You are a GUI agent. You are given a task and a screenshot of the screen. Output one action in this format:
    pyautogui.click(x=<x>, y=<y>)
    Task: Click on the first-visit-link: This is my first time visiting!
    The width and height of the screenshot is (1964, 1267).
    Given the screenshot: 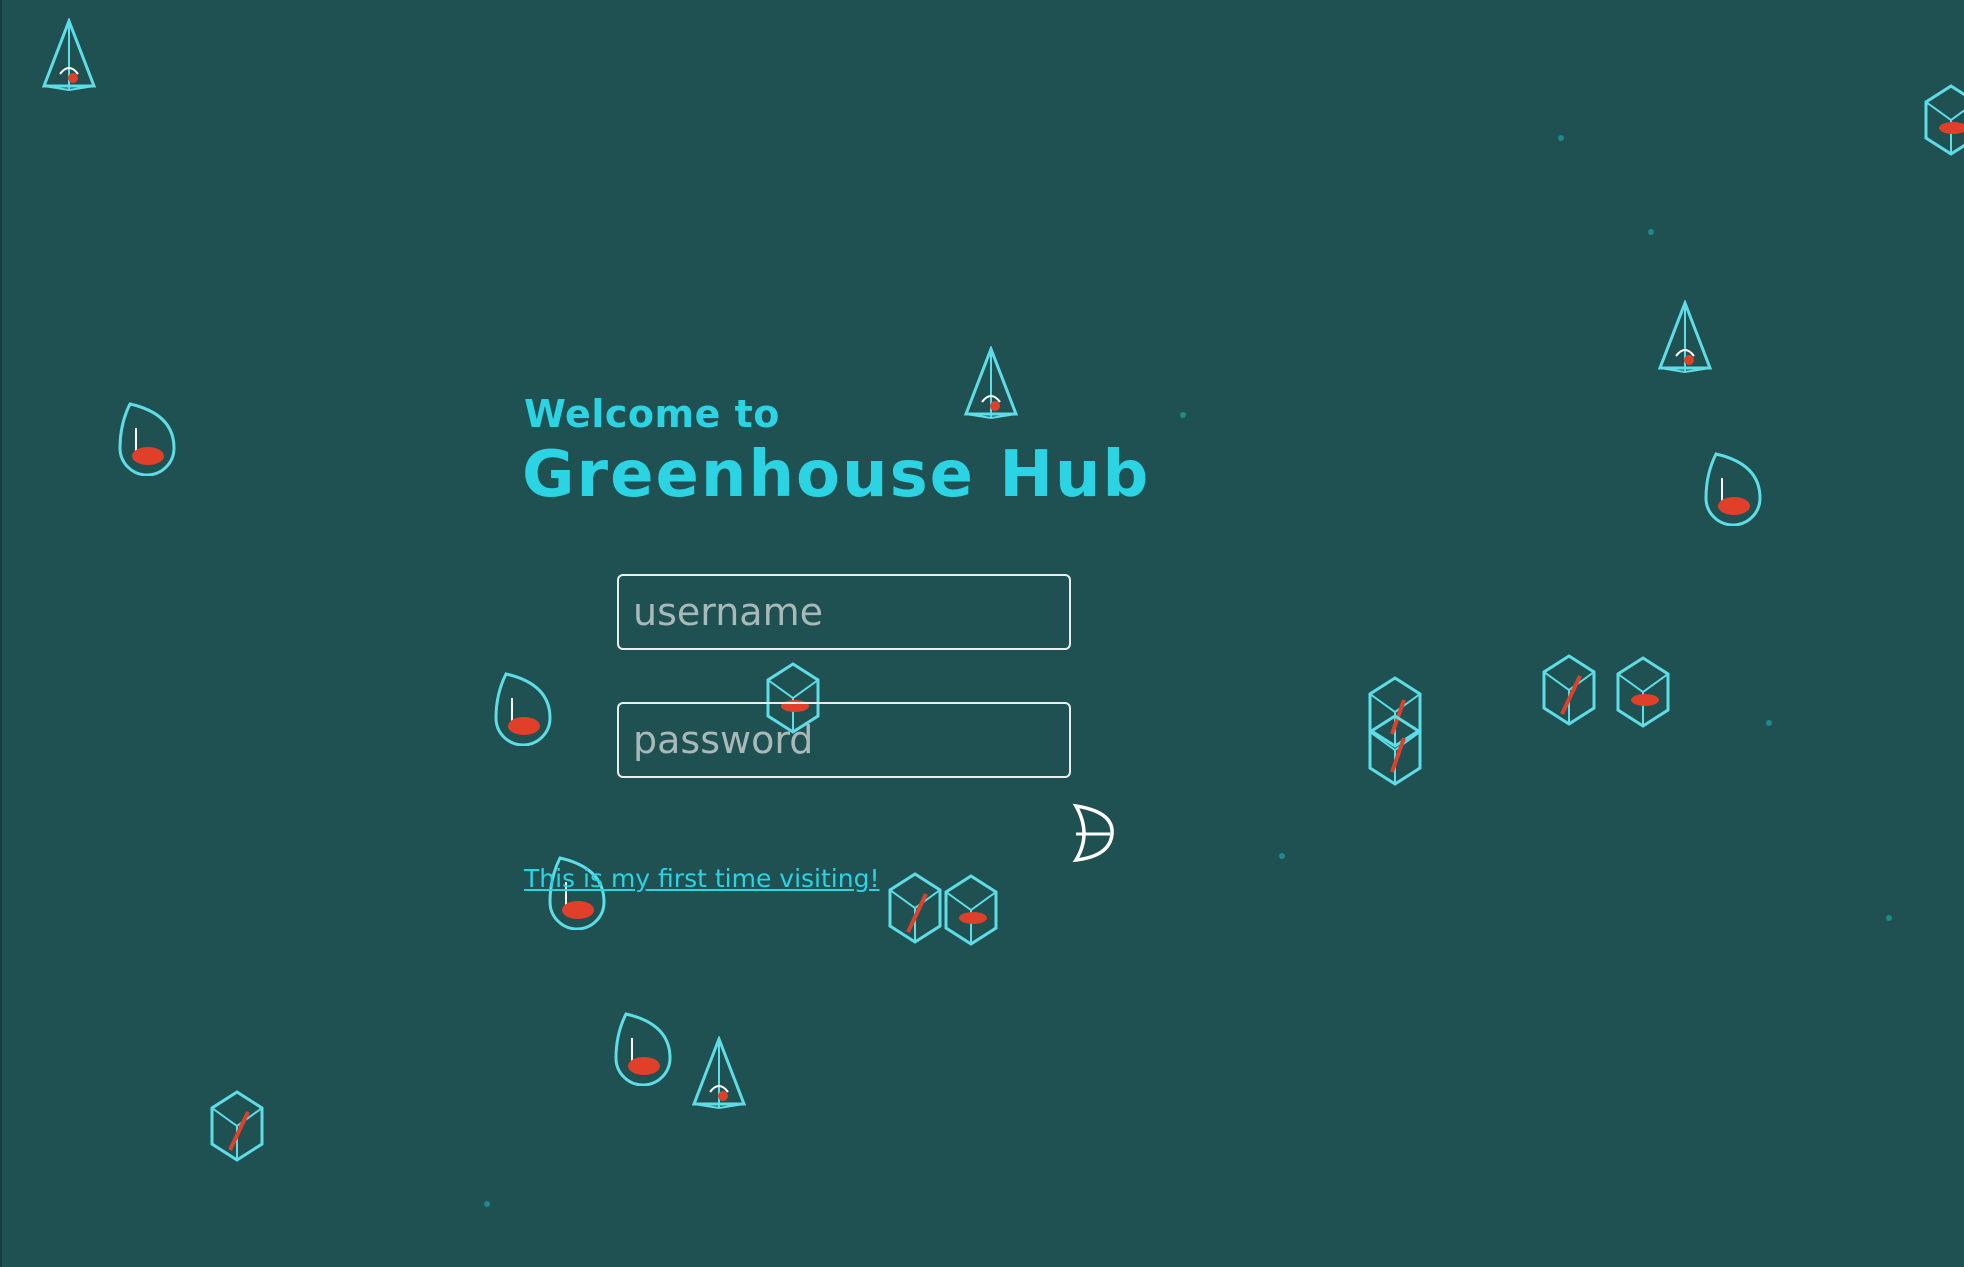 What is the action you would take?
    pyautogui.click(x=701, y=878)
    